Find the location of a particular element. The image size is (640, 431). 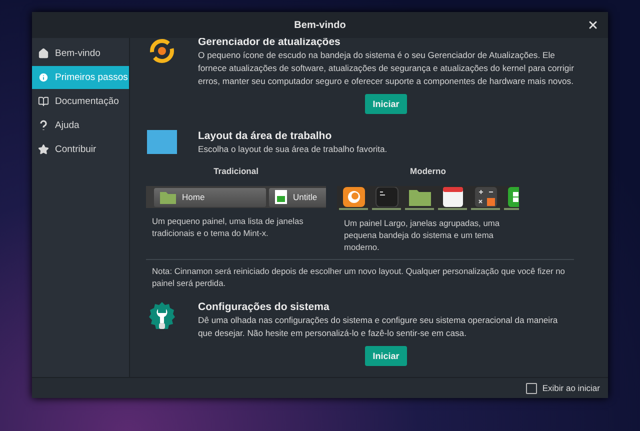

question-icon is located at coordinates (43, 125).